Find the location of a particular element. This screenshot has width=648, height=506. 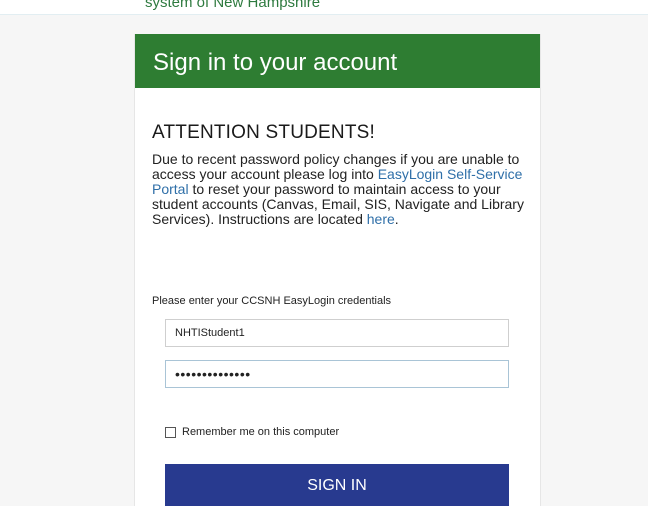

username-input is located at coordinates (337, 333).